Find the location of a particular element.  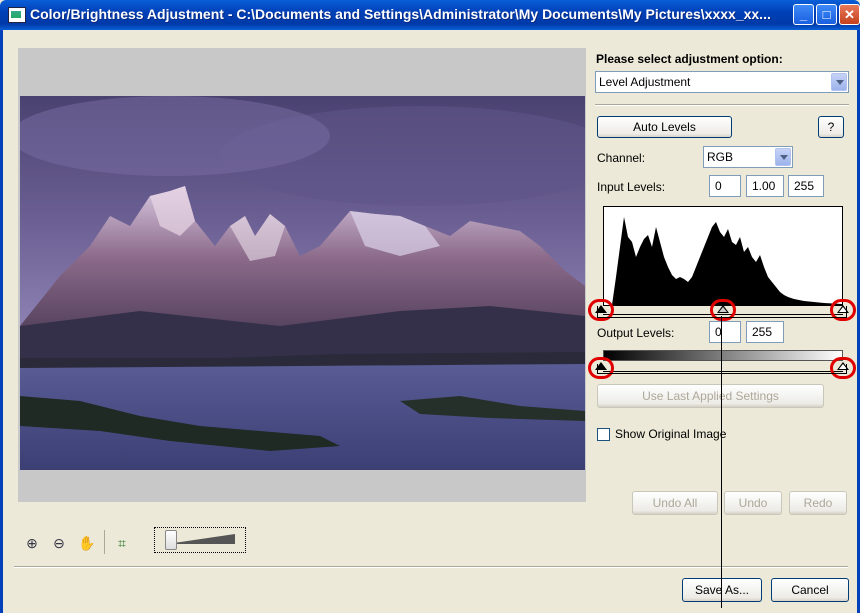

output-gradient-bar is located at coordinates (723, 355).